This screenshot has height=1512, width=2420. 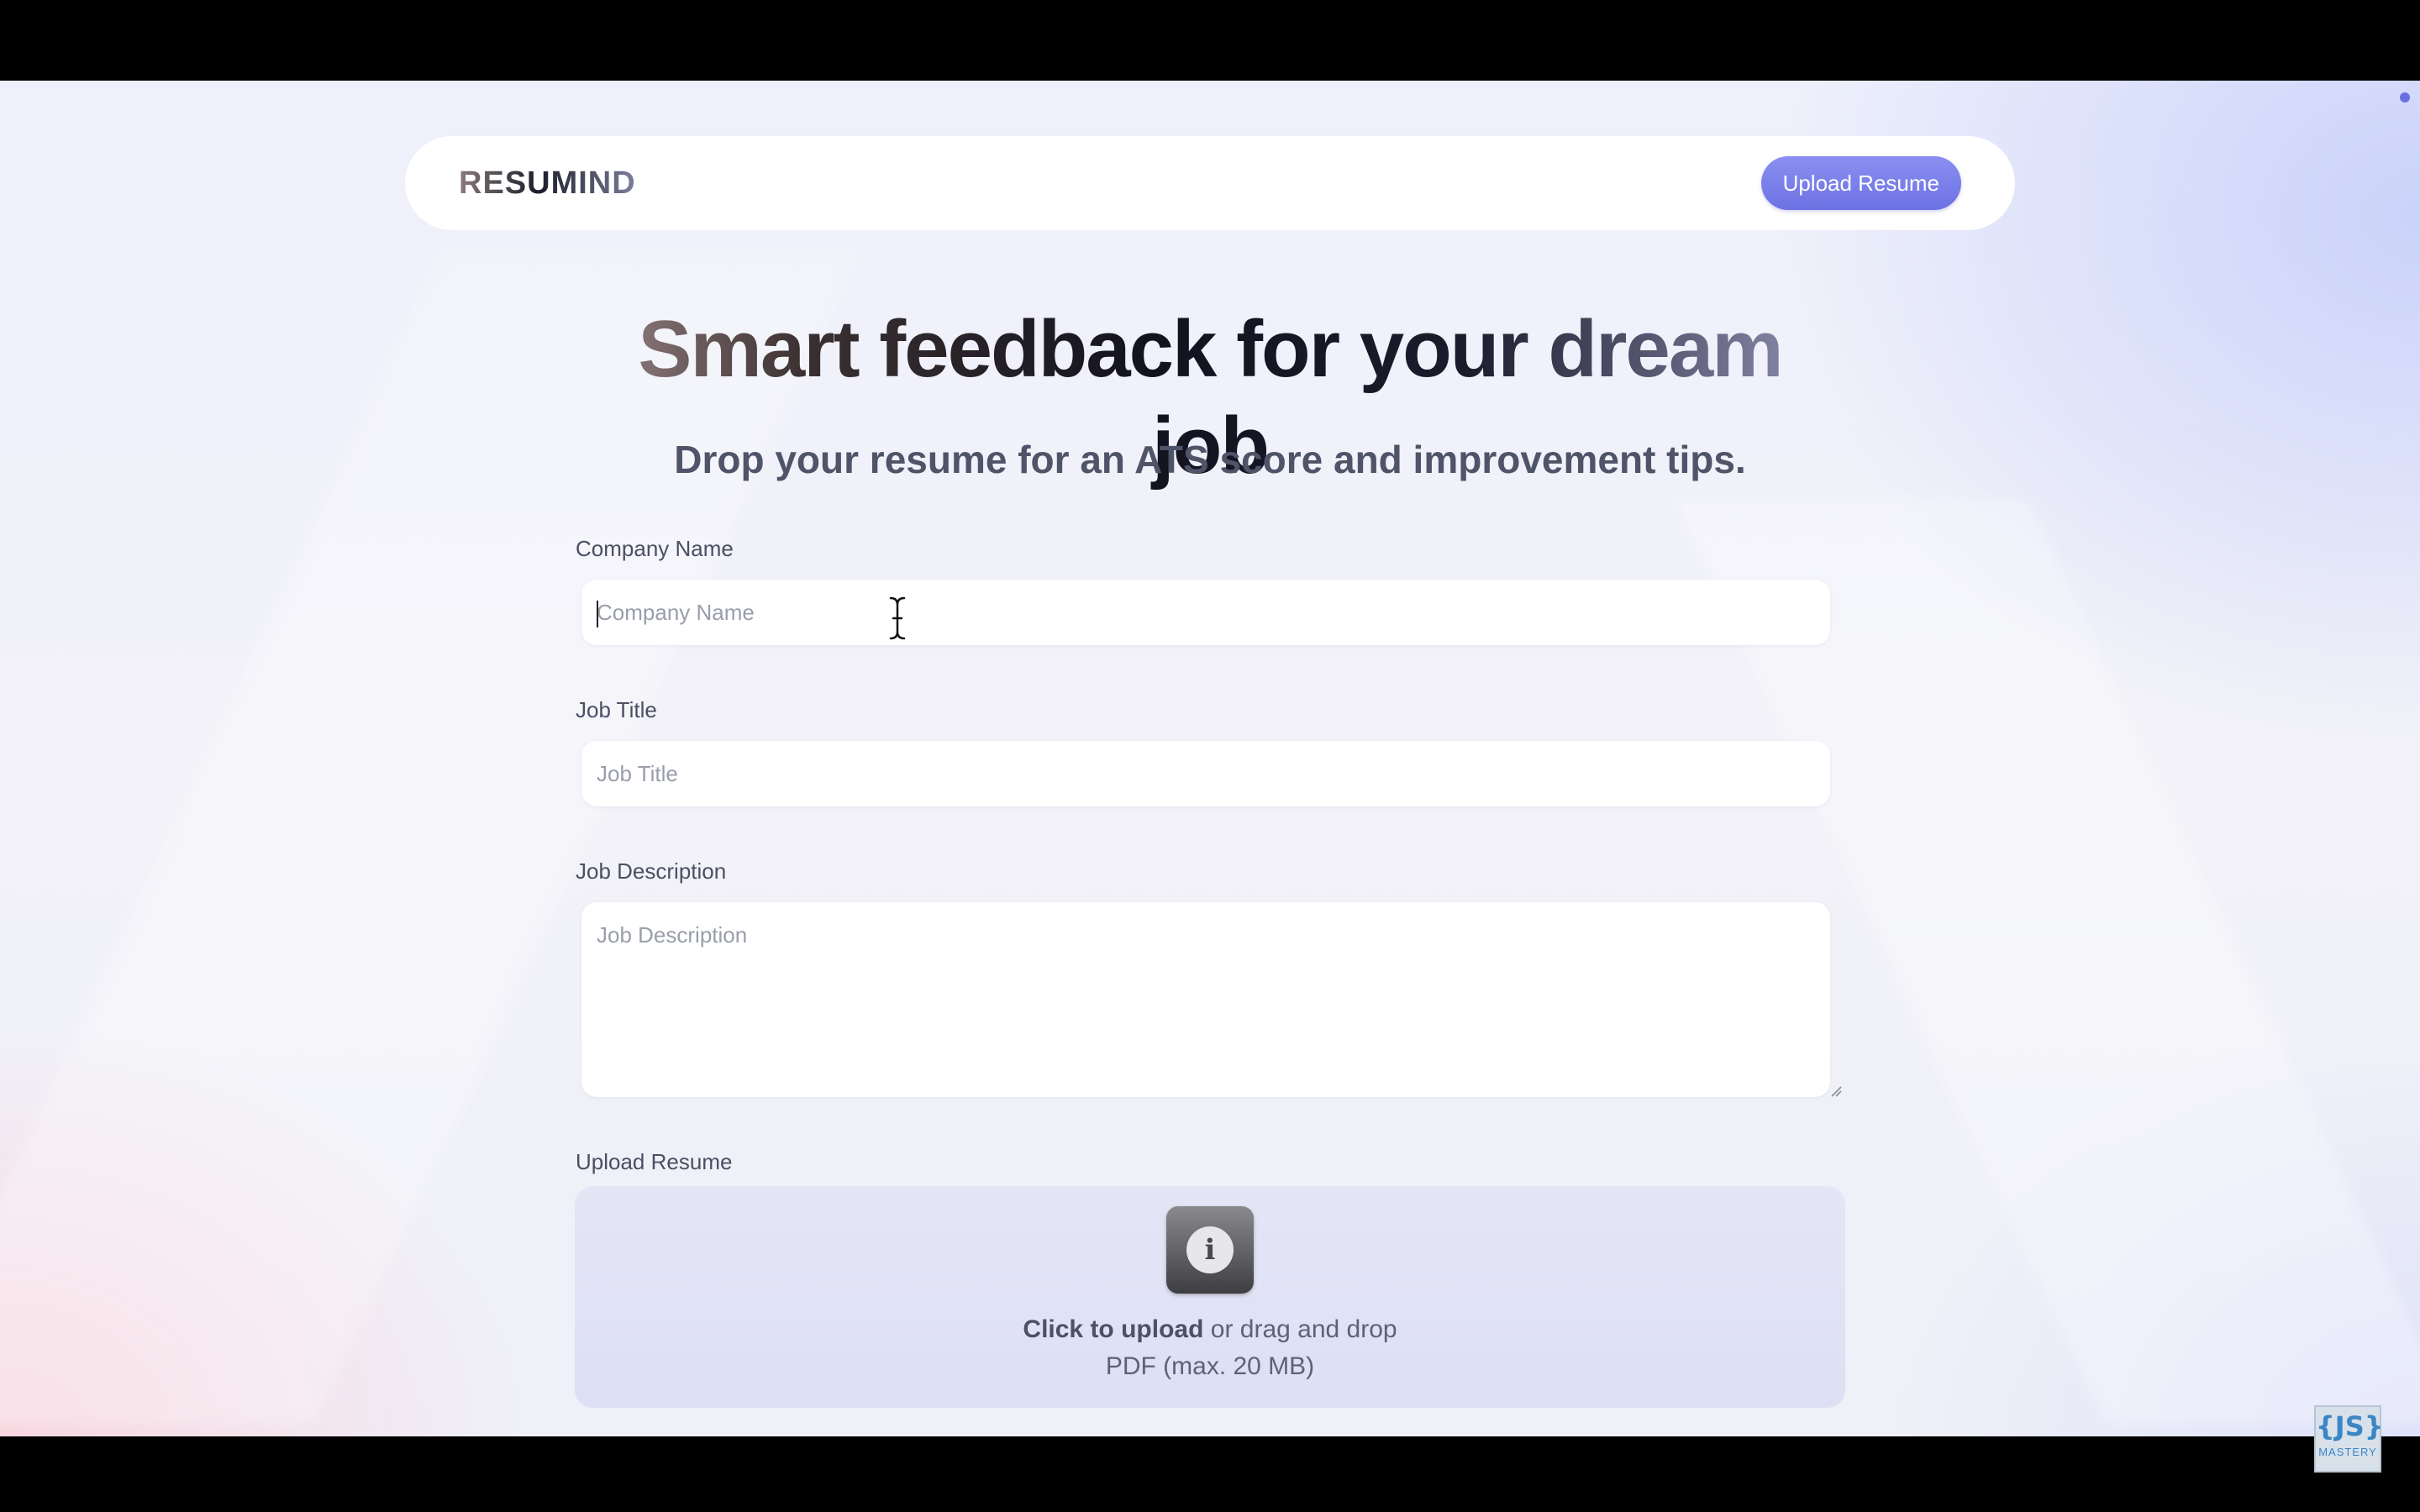 I want to click on navbar: RESUMIND Upload Resume, so click(x=1210, y=183).